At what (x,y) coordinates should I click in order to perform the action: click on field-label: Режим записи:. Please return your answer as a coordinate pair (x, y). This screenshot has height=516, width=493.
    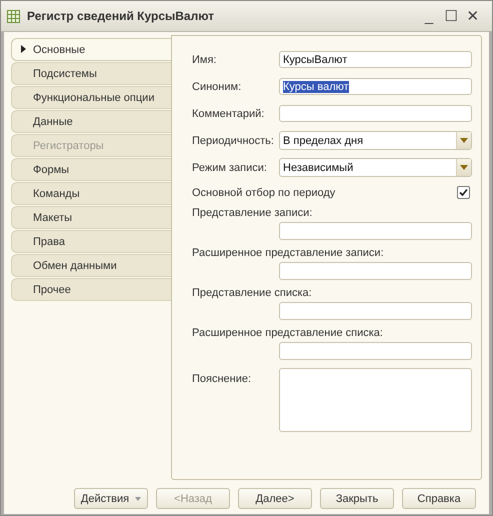
    Looking at the image, I should click on (230, 168).